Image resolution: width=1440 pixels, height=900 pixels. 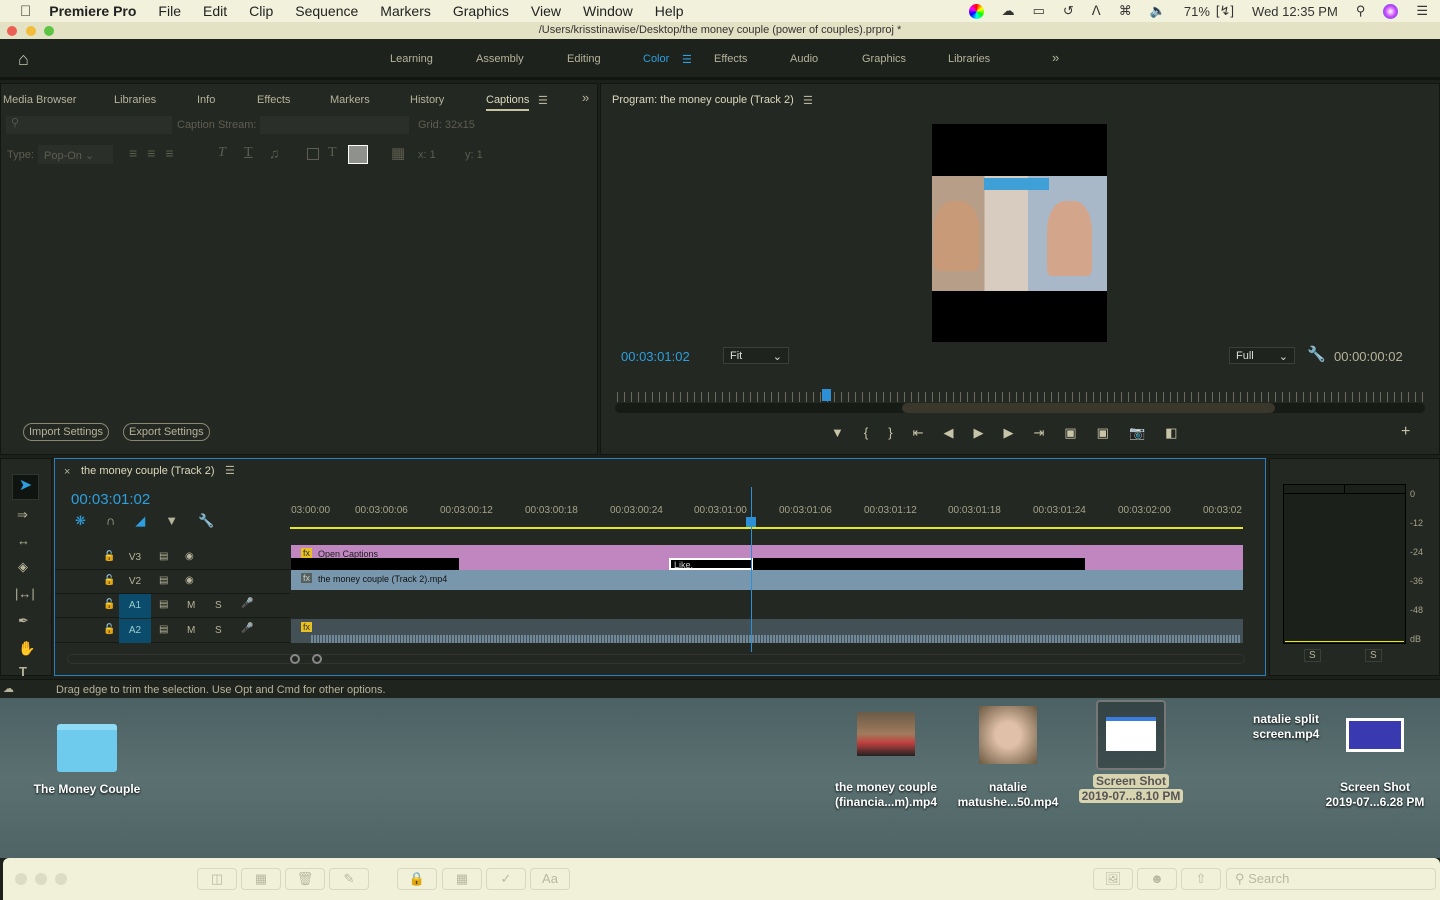 What do you see at coordinates (23, 671) in the screenshot?
I see `type-tool-icon: T` at bounding box center [23, 671].